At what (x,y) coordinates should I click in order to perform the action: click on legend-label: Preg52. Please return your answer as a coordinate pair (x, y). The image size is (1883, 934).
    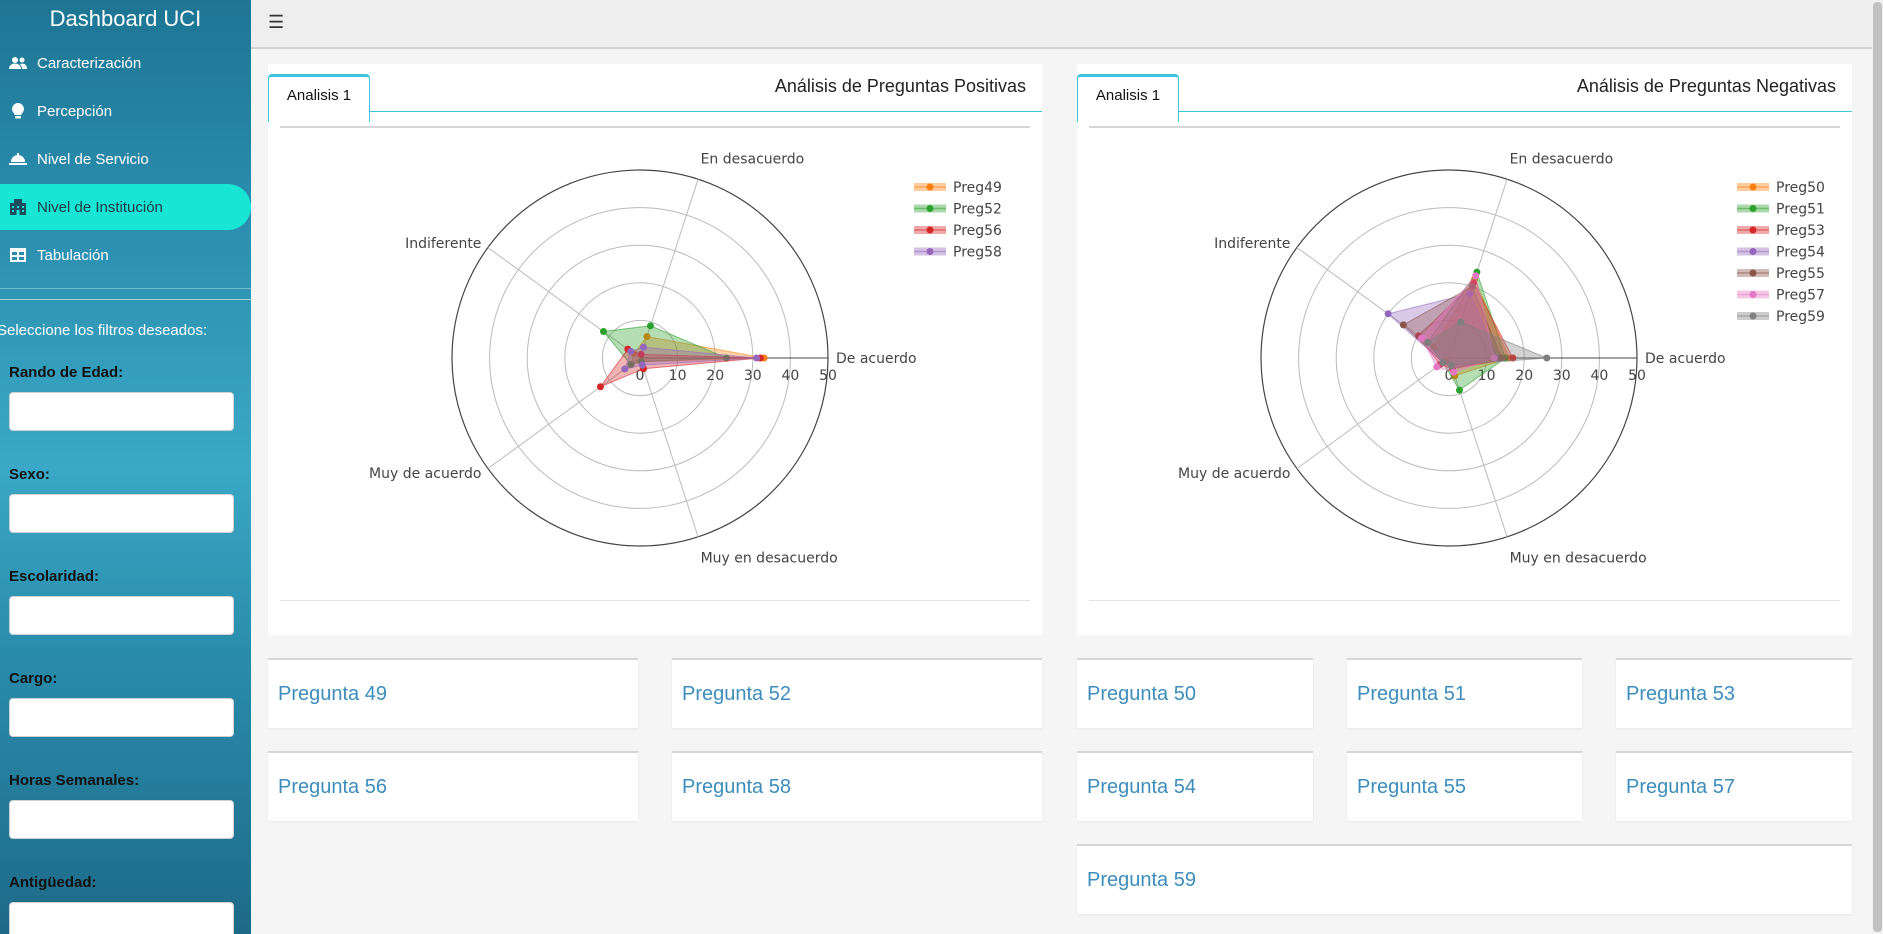
    Looking at the image, I should click on (977, 210).